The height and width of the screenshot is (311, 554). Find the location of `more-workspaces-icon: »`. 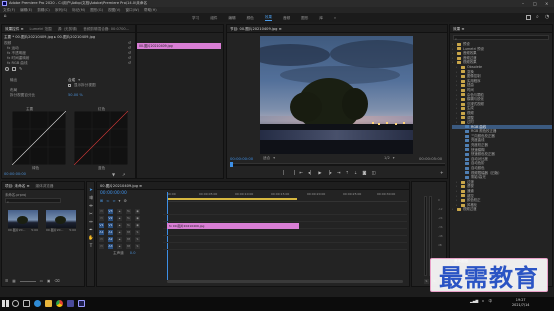

more-workspaces-icon: » is located at coordinates (335, 18).